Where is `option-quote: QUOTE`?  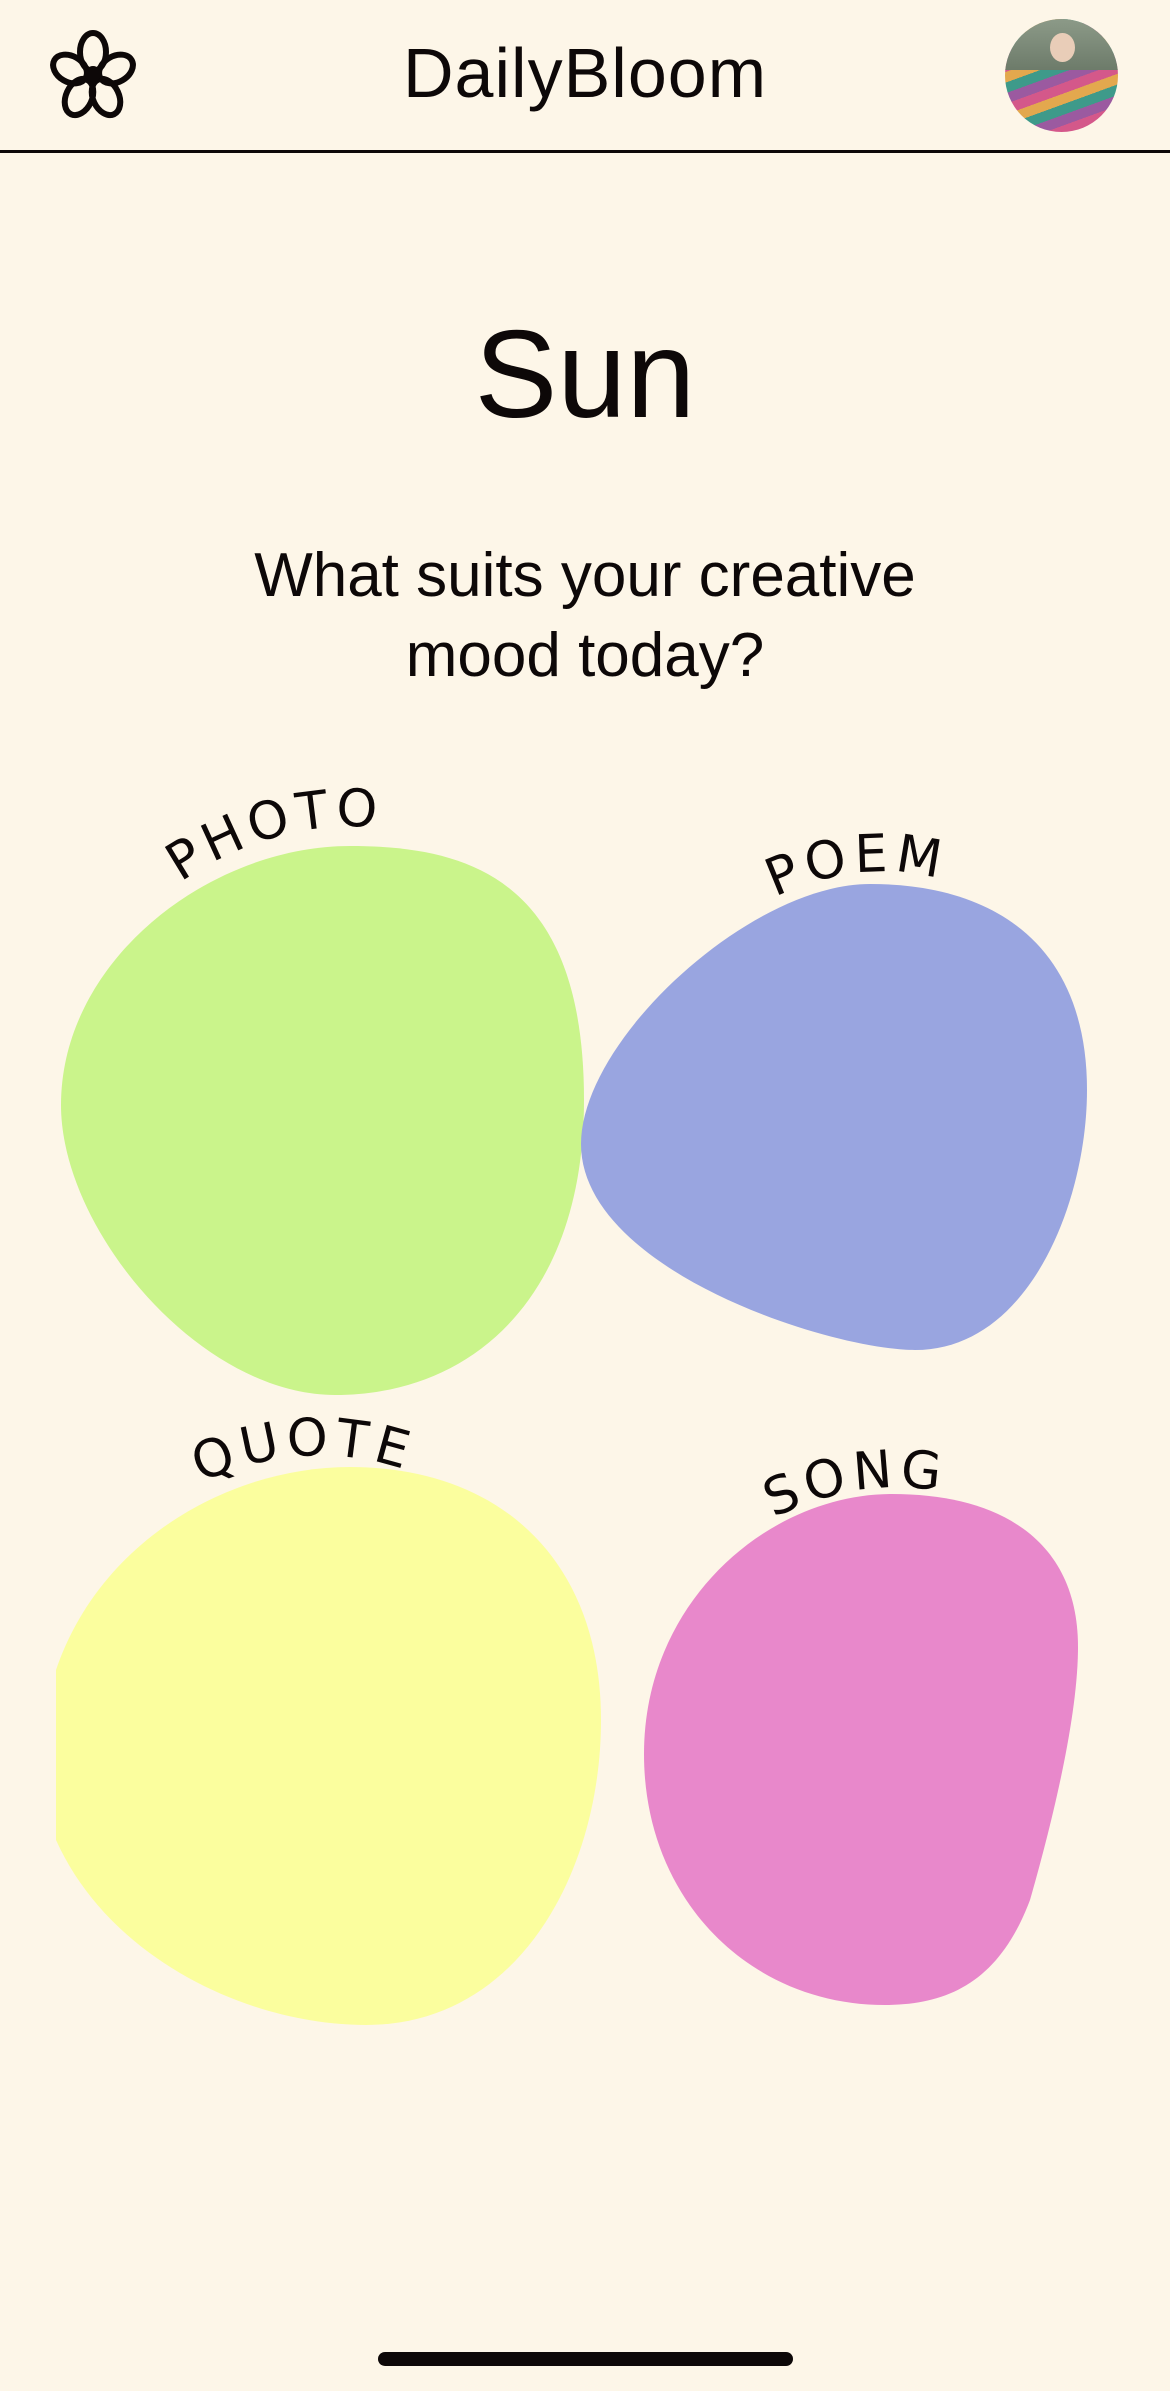
option-quote: QUOTE is located at coordinates (328, 1716).